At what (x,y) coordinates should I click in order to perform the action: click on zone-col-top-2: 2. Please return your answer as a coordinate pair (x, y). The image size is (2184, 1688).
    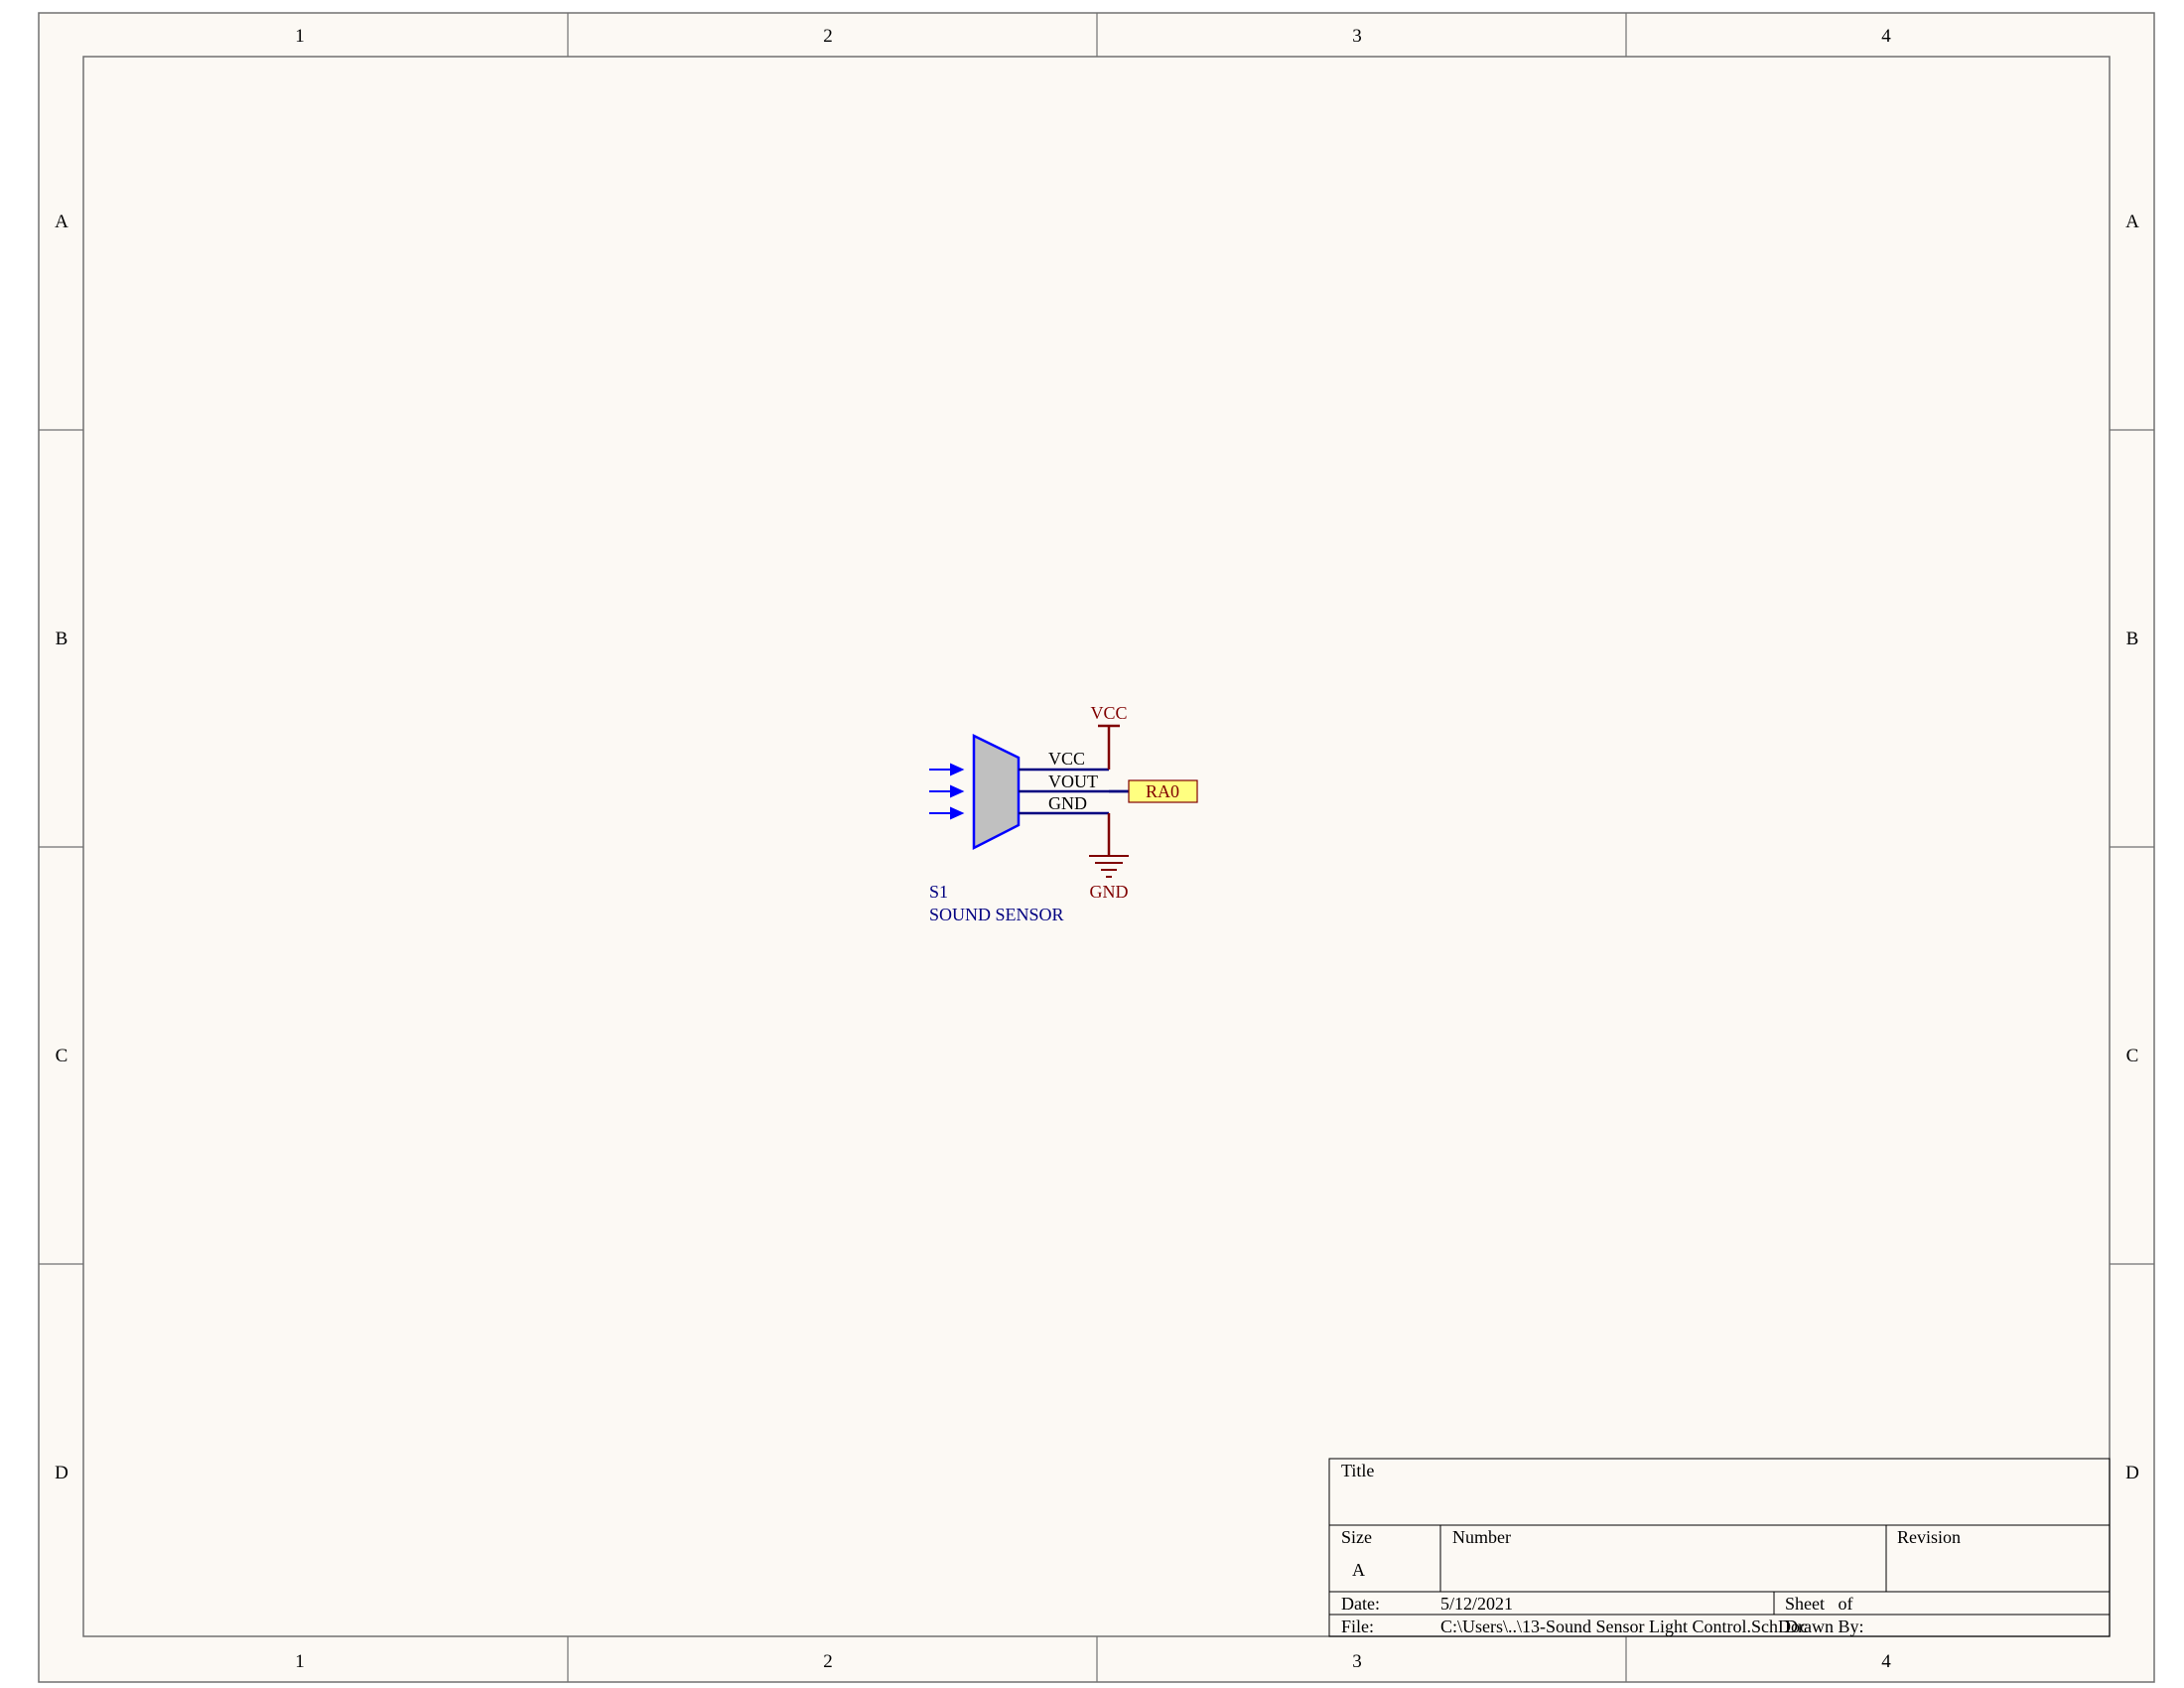
    Looking at the image, I should click on (828, 36).